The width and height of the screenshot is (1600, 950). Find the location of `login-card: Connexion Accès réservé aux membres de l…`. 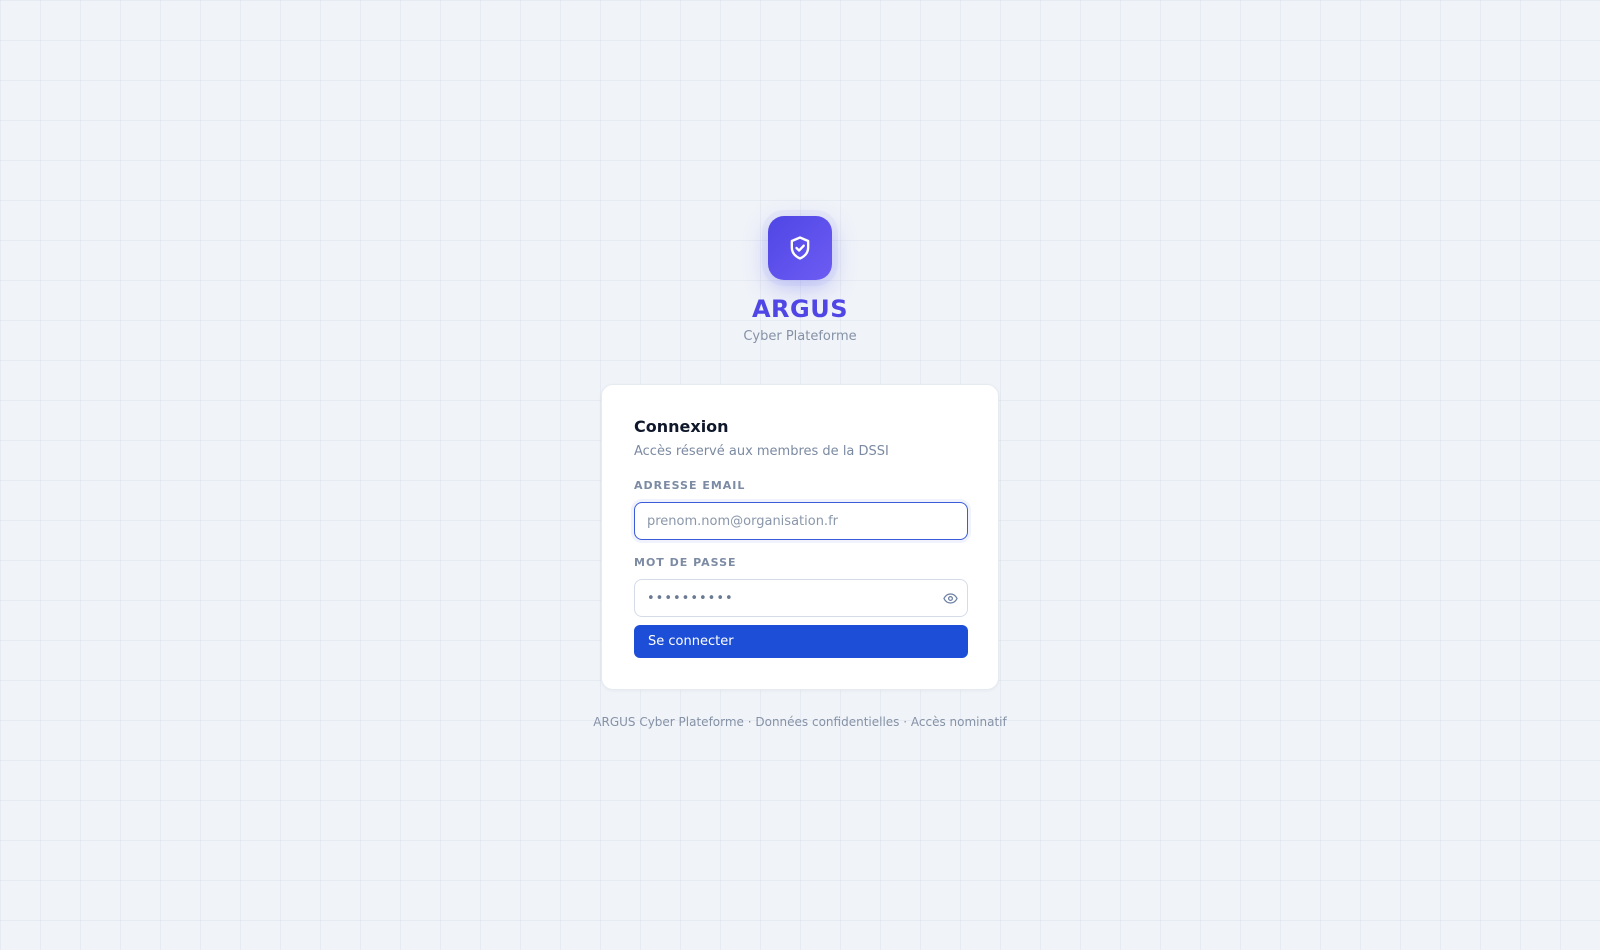

login-card: Connexion Accès réservé aux membres de l… is located at coordinates (800, 537).